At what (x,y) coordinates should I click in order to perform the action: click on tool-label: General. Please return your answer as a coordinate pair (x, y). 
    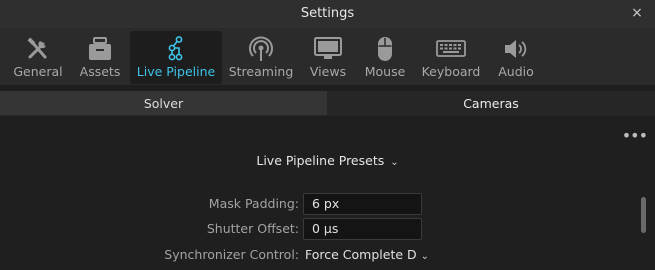
    Looking at the image, I should click on (38, 71).